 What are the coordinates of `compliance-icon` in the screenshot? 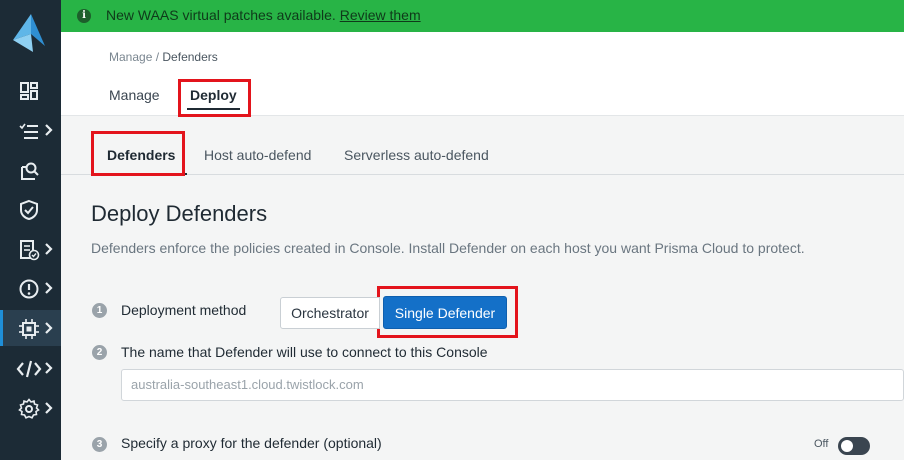 It's located at (30, 250).